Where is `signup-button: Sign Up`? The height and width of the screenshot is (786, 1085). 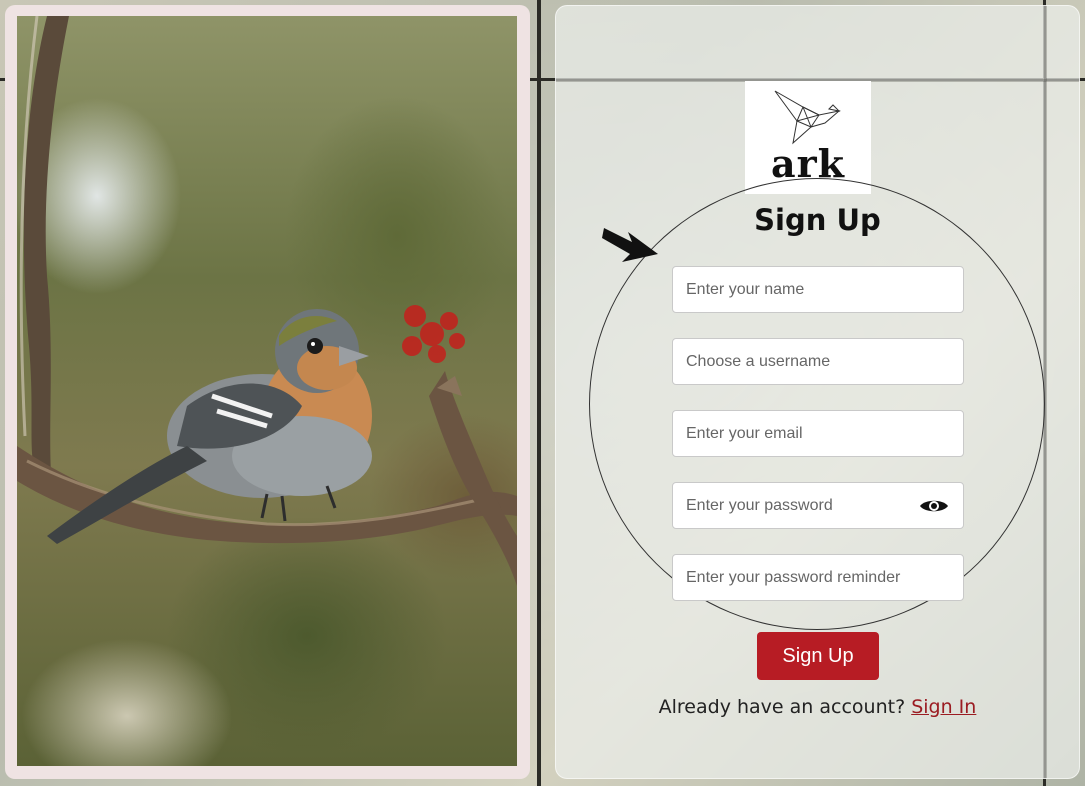
signup-button: Sign Up is located at coordinates (818, 656).